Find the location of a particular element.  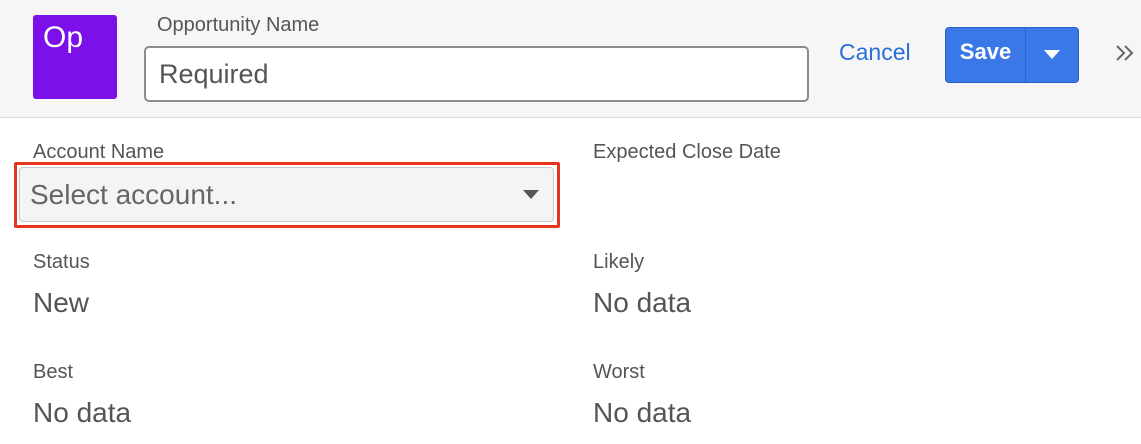

best-label: Best is located at coordinates (53, 372).